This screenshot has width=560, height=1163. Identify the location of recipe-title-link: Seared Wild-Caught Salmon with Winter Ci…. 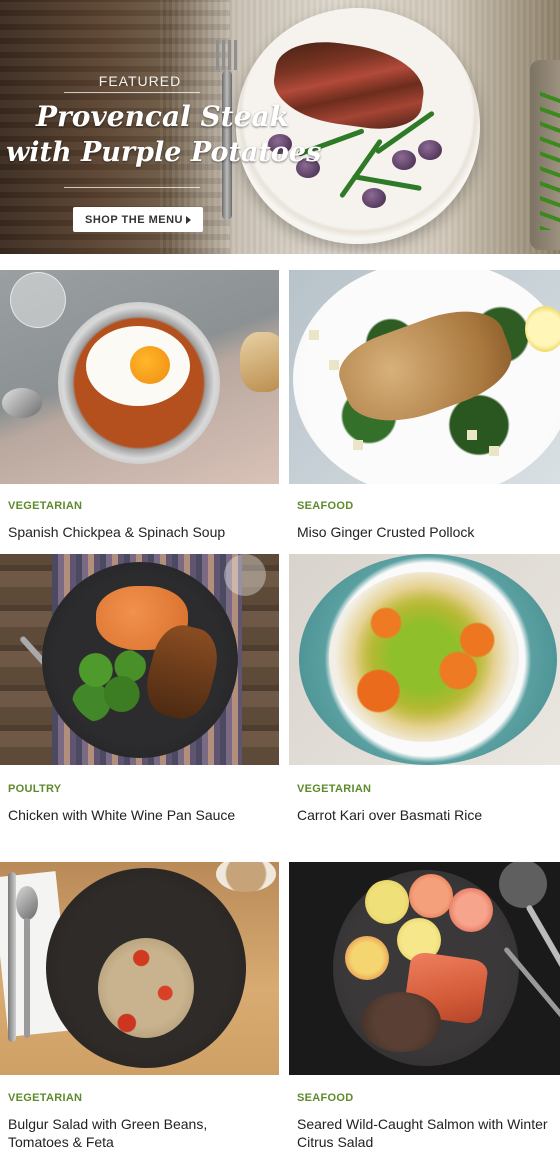
(422, 1133).